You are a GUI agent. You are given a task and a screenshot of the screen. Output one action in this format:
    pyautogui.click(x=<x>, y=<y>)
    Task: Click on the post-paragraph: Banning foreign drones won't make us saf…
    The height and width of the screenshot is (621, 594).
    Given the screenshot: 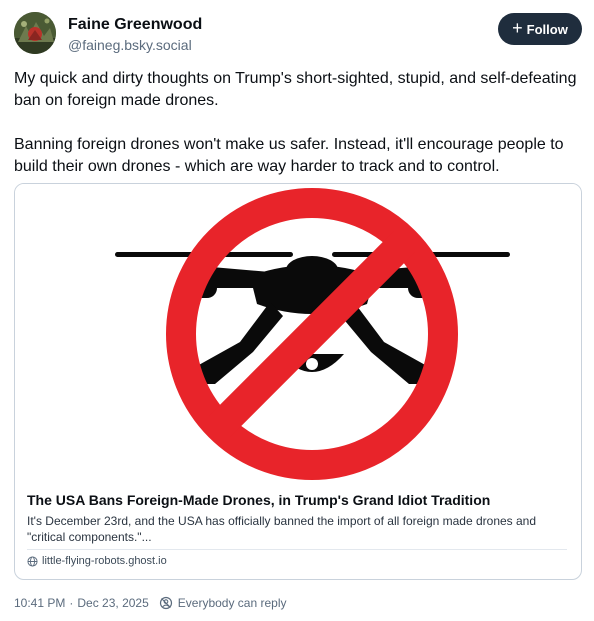 What is the action you would take?
    pyautogui.click(x=289, y=155)
    